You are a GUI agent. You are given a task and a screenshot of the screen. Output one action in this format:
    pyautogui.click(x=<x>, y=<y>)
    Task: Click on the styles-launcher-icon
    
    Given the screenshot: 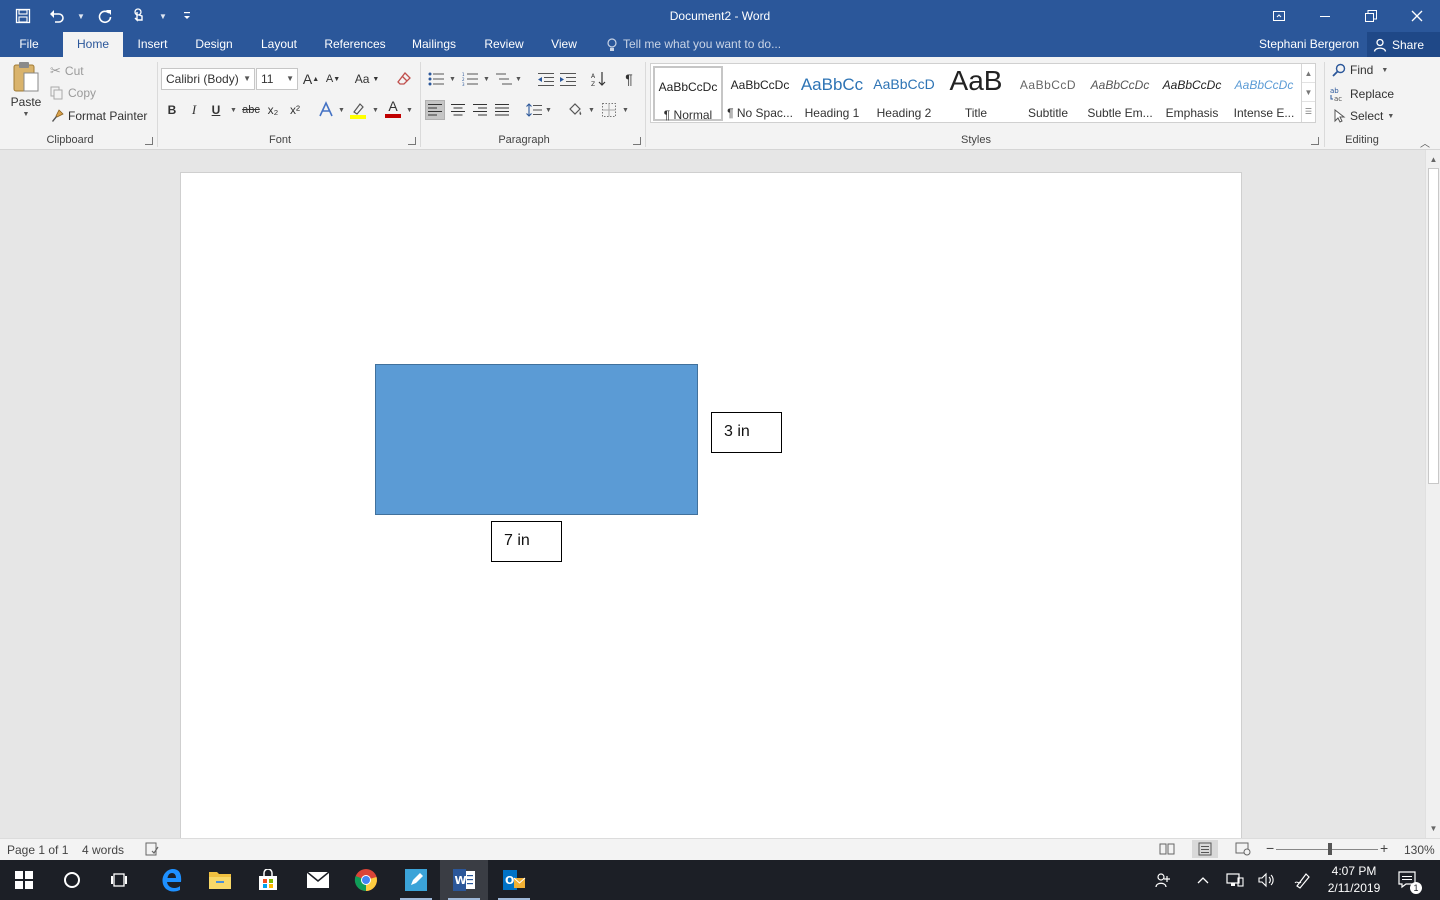 What is the action you would take?
    pyautogui.click(x=1315, y=141)
    